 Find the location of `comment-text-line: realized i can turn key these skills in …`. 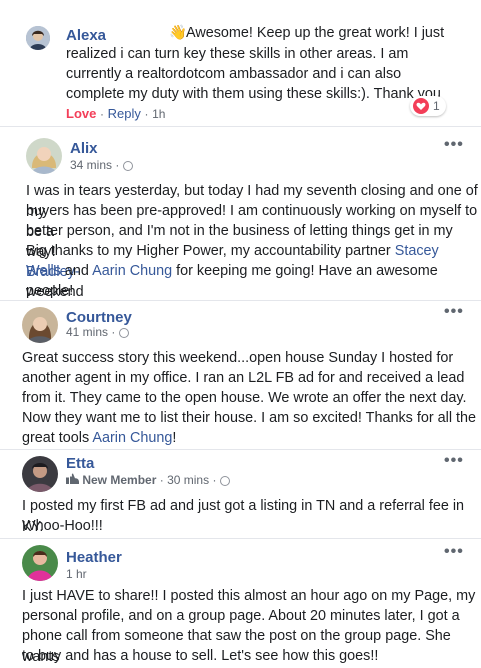

comment-text-line: realized i can turn key these skills in … is located at coordinates (237, 54).